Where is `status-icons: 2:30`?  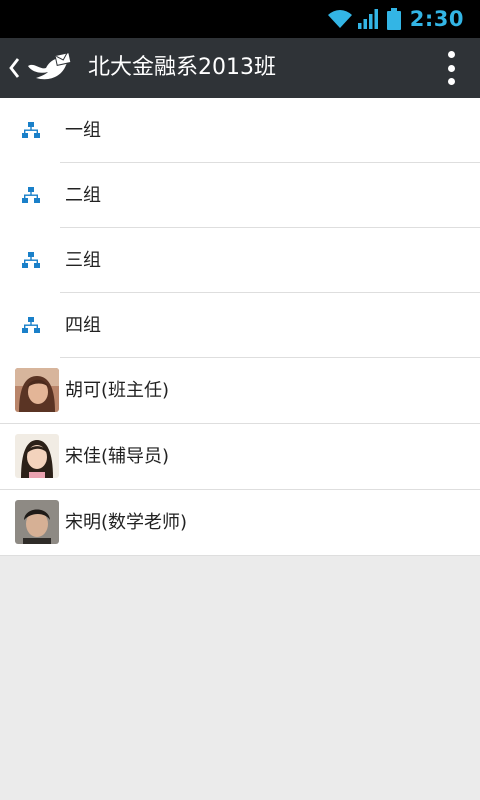
status-icons: 2:30 is located at coordinates (395, 19).